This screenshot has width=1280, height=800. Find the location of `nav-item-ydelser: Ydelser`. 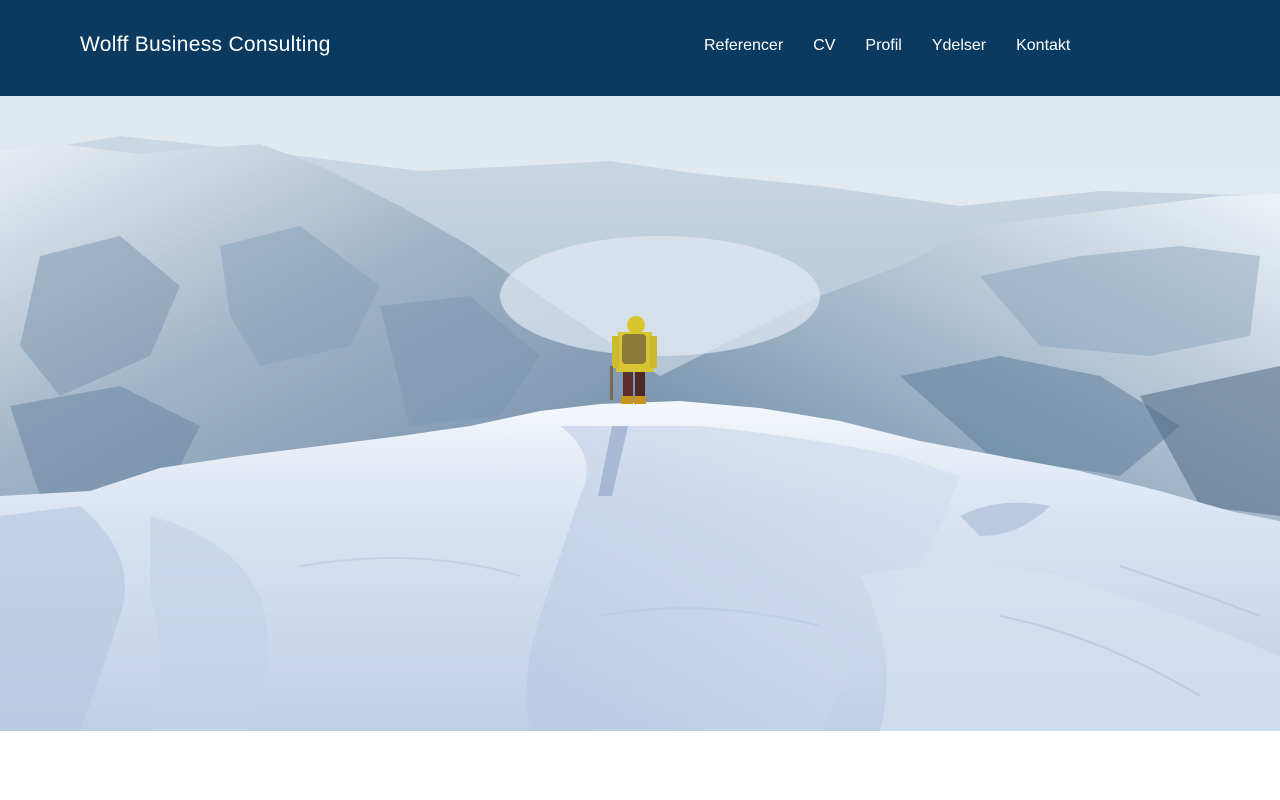

nav-item-ydelser: Ydelser is located at coordinates (959, 46).